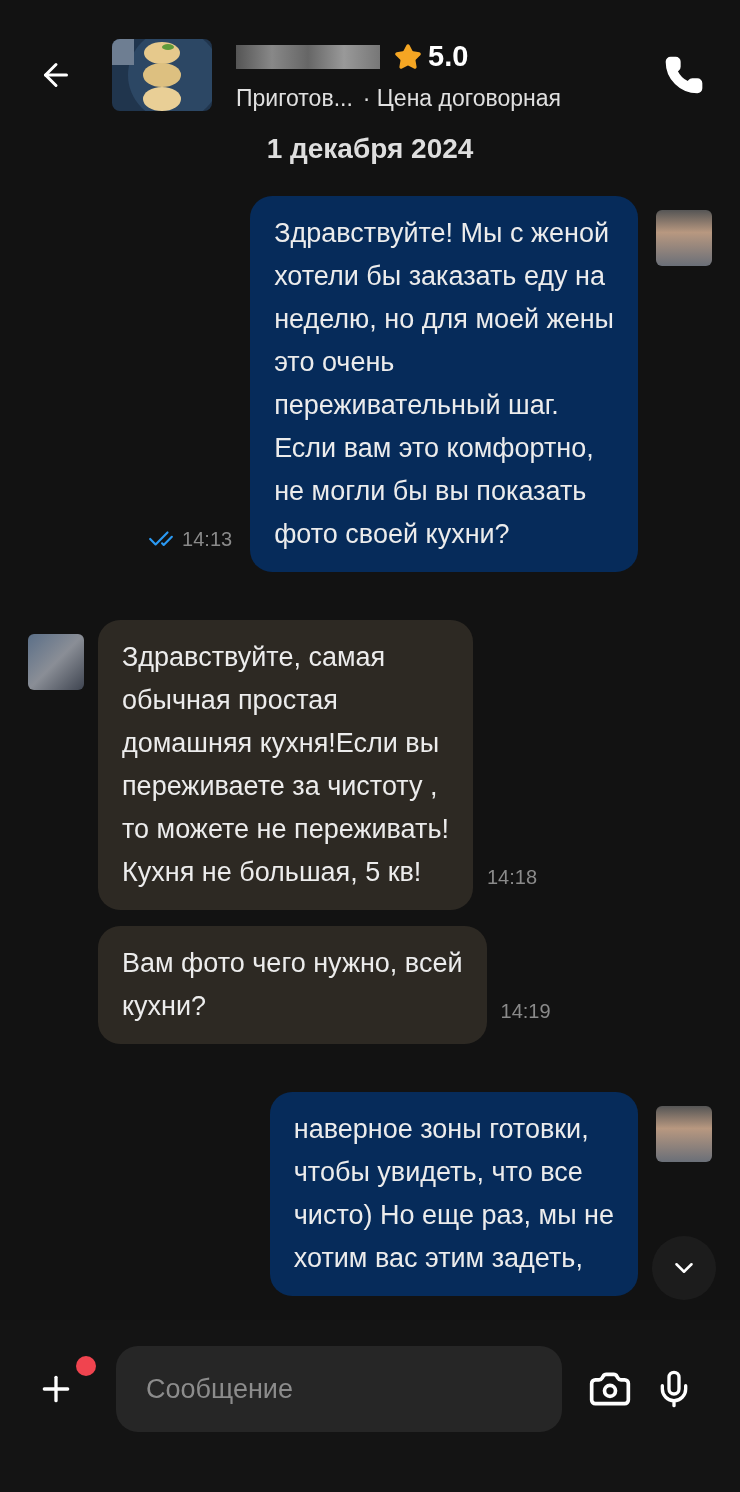  What do you see at coordinates (207, 539) in the screenshot?
I see `message-time: 14:13` at bounding box center [207, 539].